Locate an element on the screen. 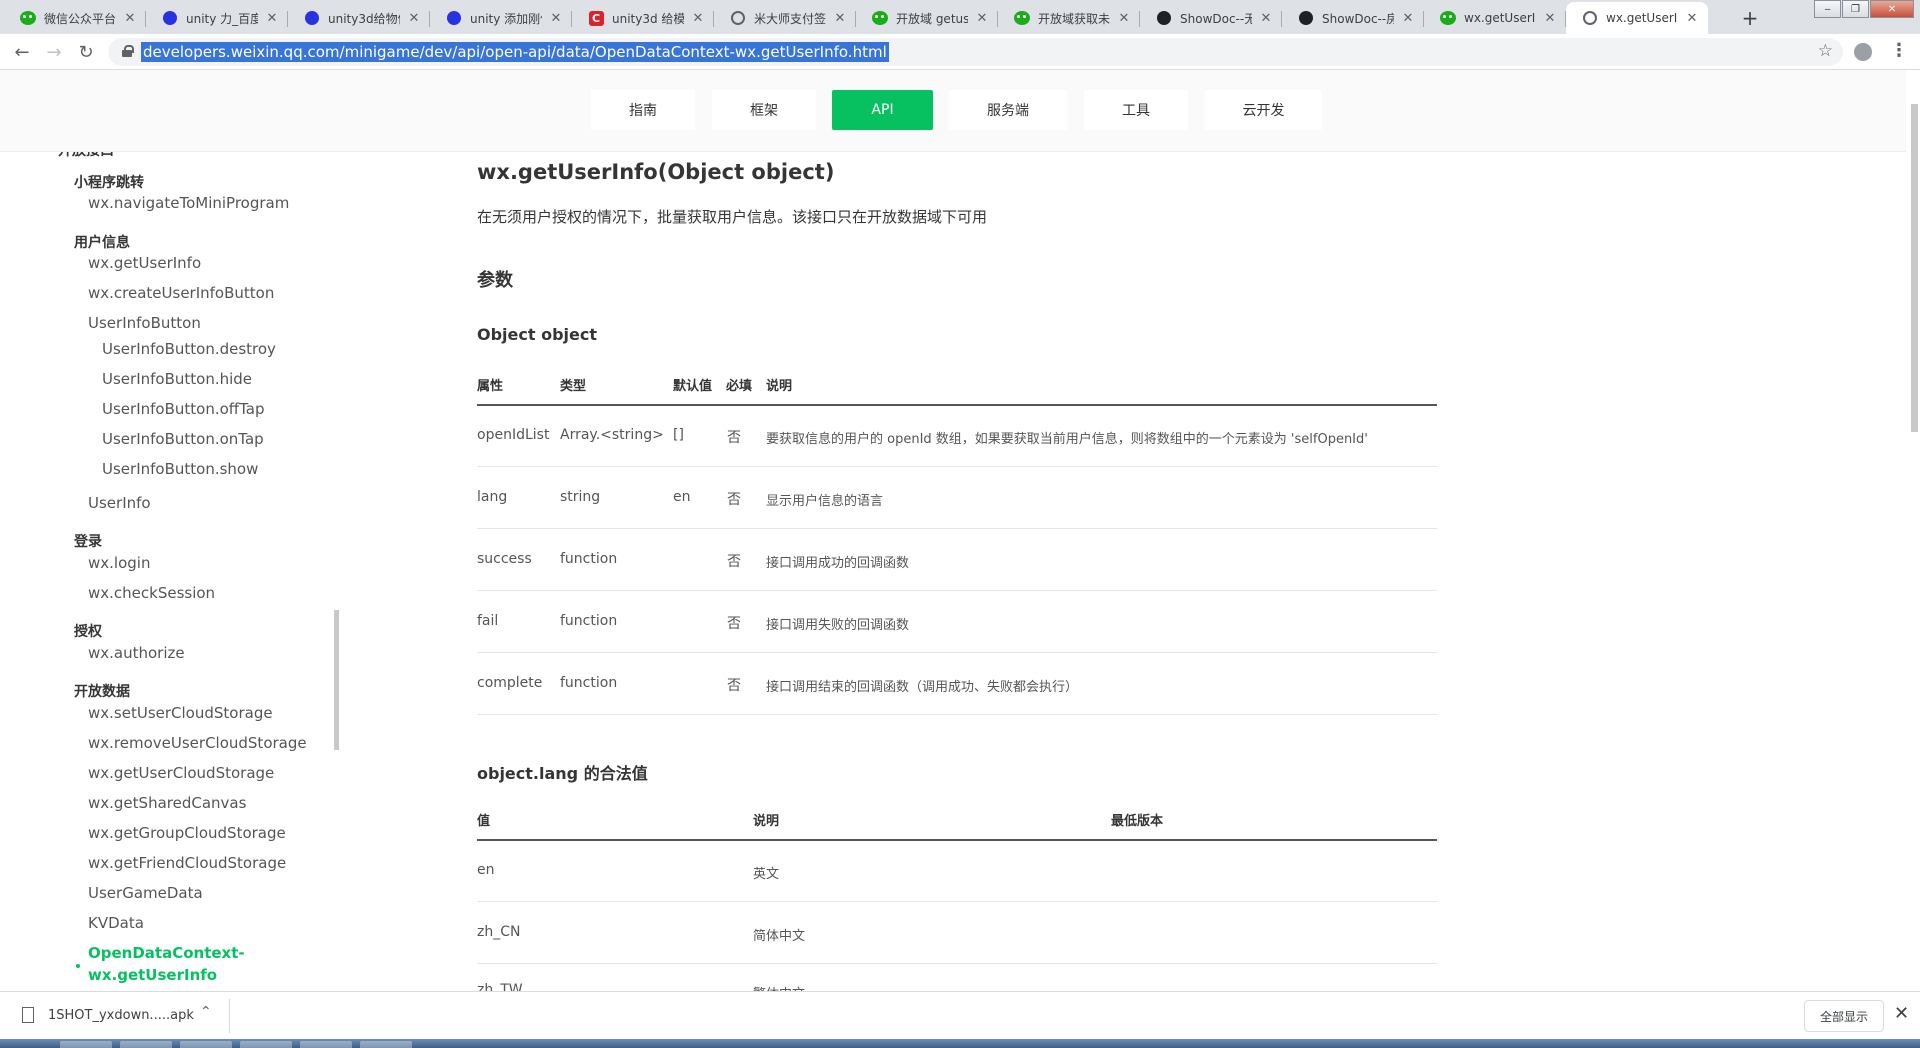 The image size is (1920, 1048). sidebar-item-wx-login: wx.login is located at coordinates (119, 563).